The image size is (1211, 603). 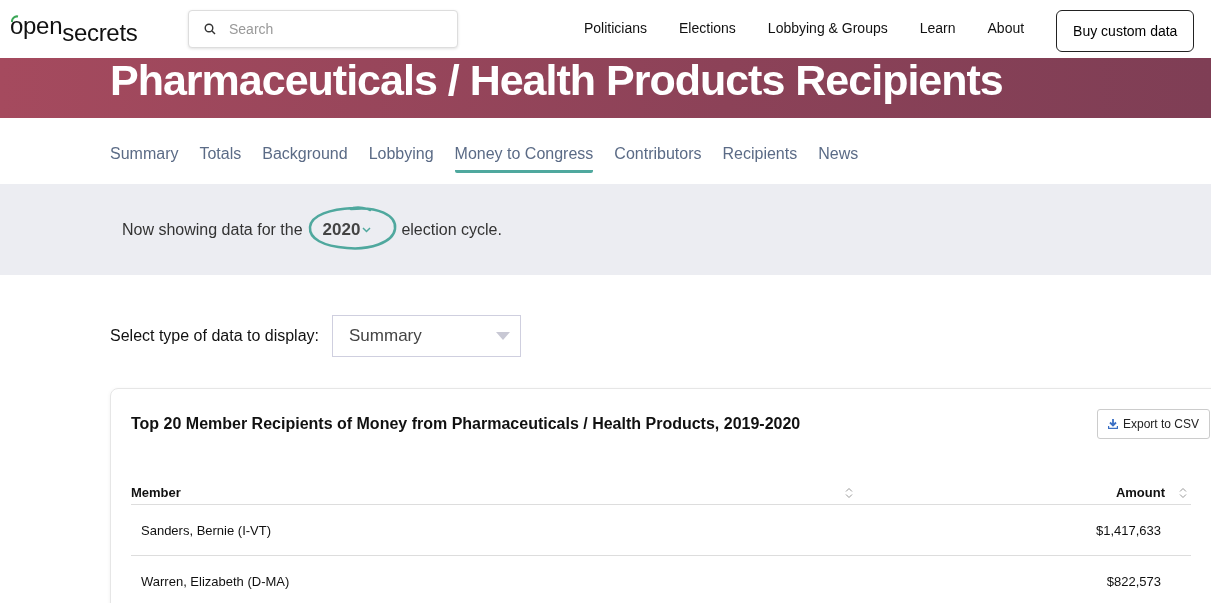 What do you see at coordinates (305, 155) in the screenshot?
I see `tab: Background` at bounding box center [305, 155].